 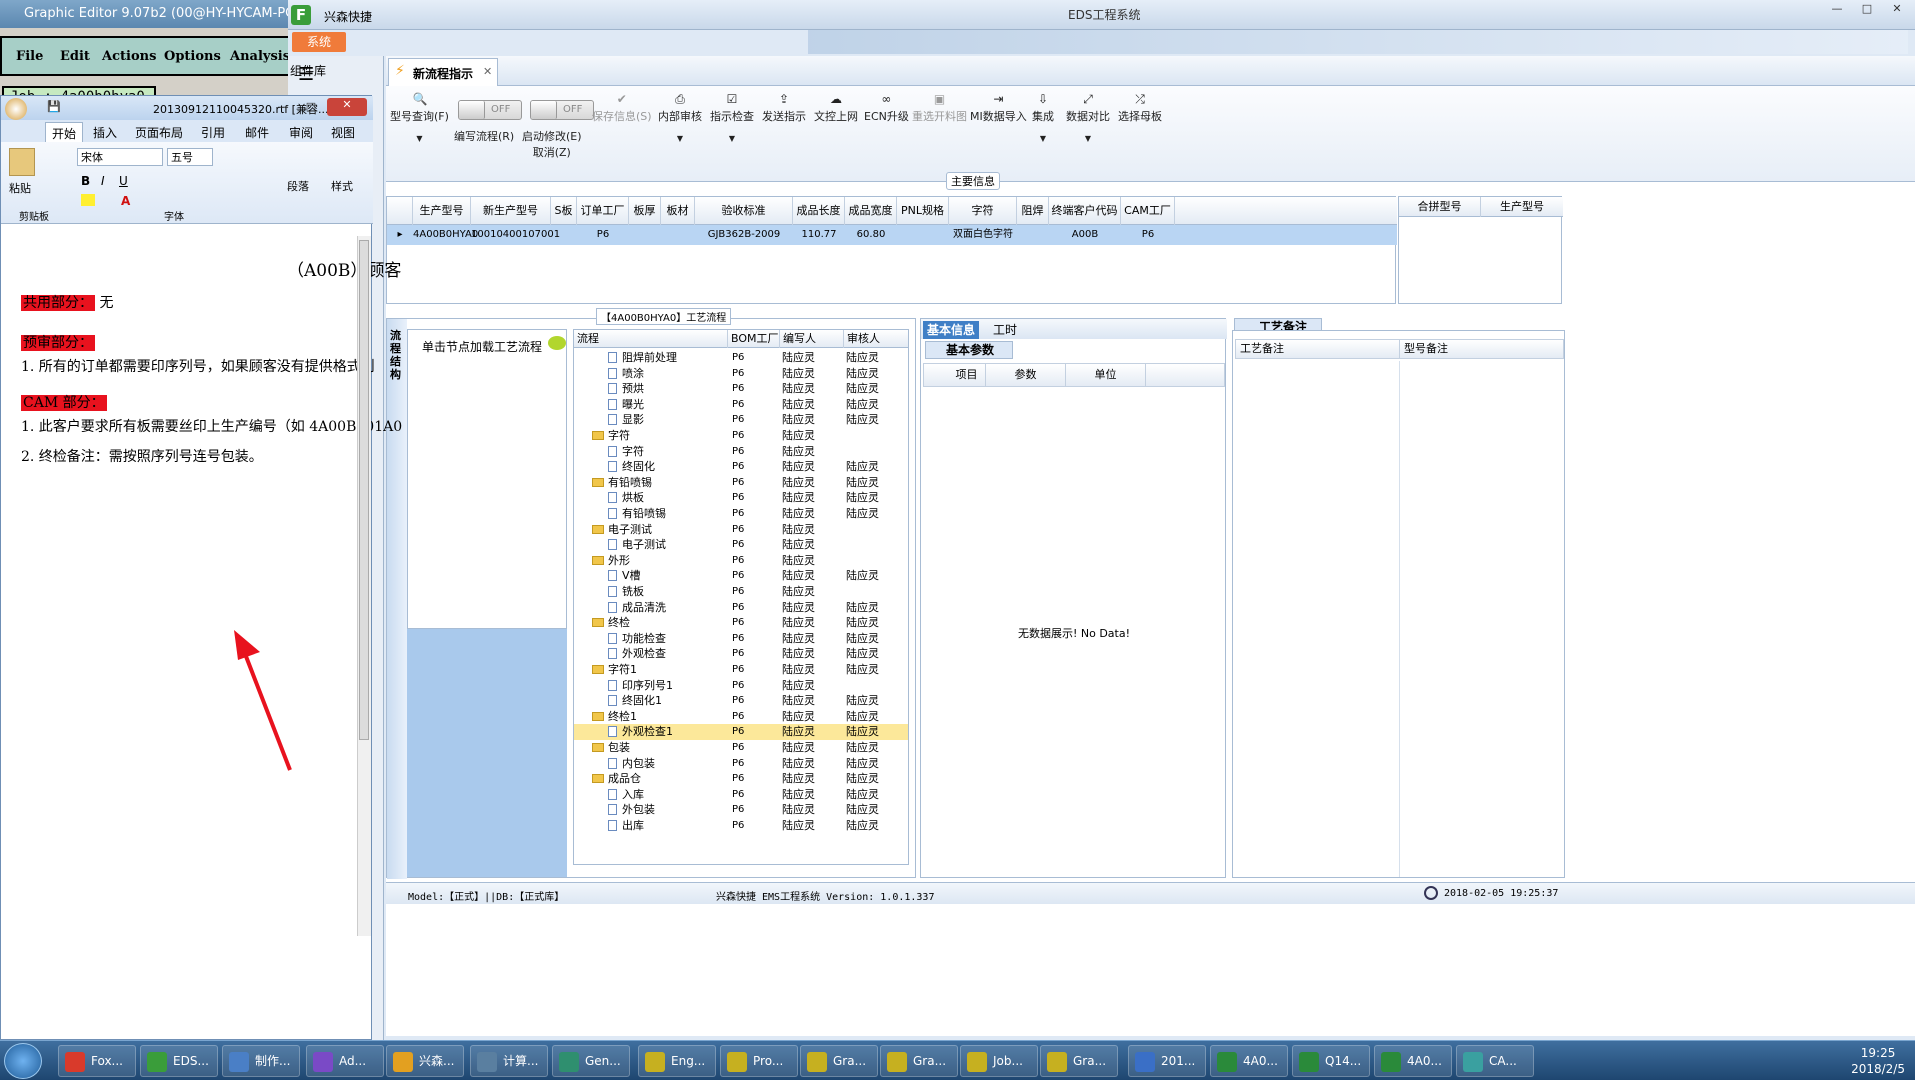 What do you see at coordinates (1033, 211) in the screenshot?
I see `col-header: 阻焊` at bounding box center [1033, 211].